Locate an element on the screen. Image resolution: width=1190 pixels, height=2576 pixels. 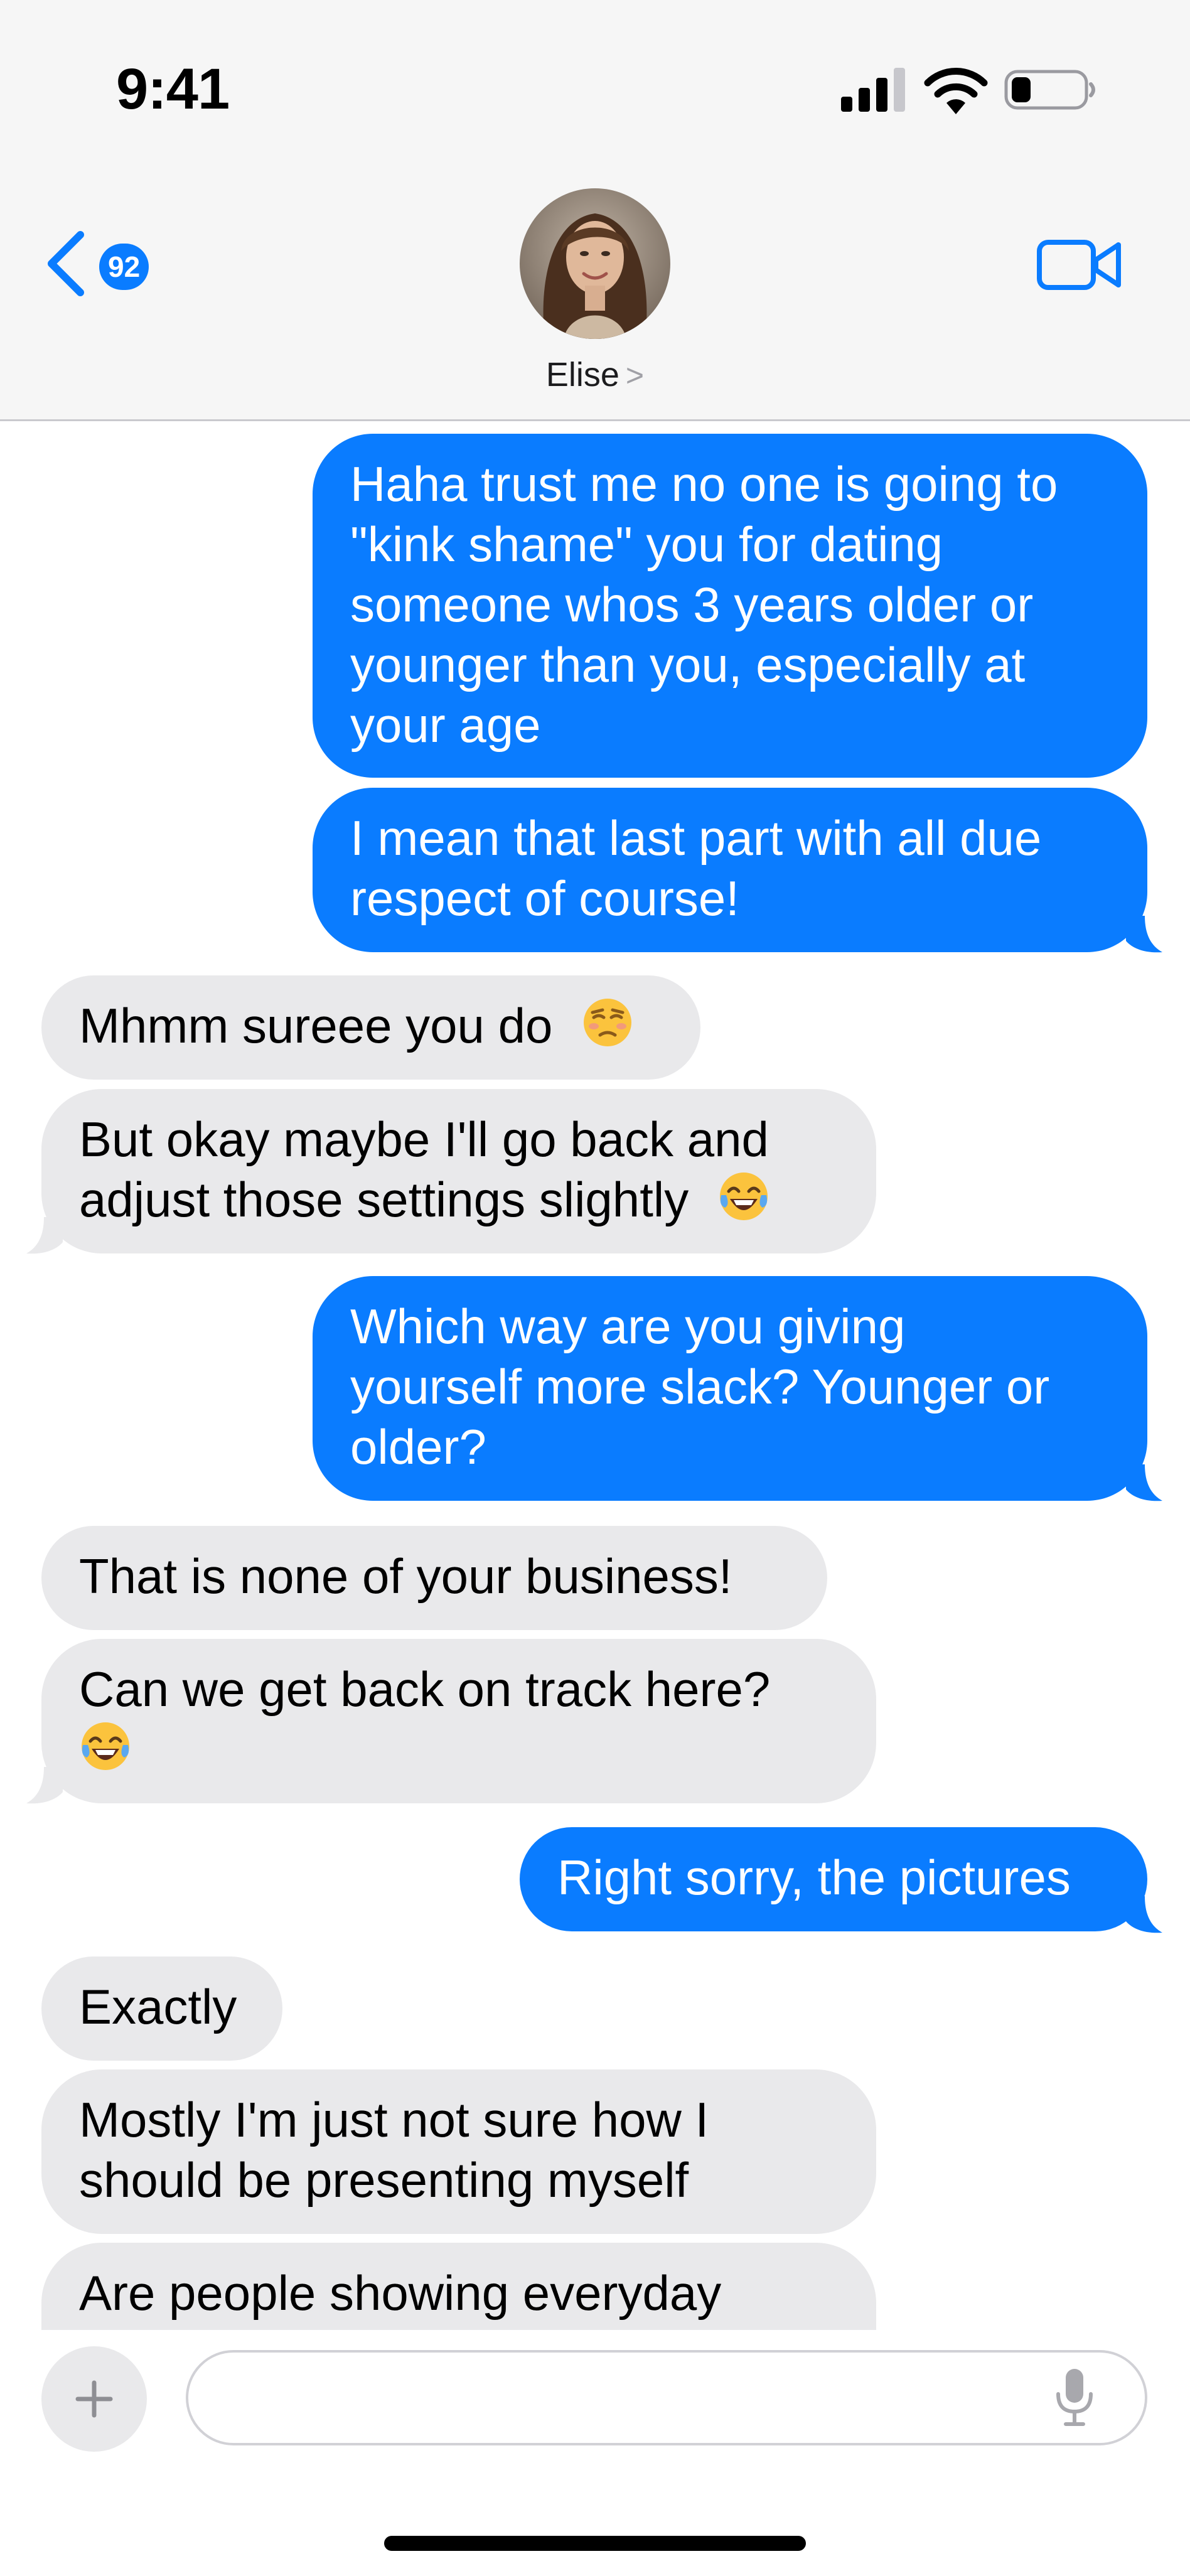
message-bubble-received: Can we get back on track here? is located at coordinates (458, 1721).